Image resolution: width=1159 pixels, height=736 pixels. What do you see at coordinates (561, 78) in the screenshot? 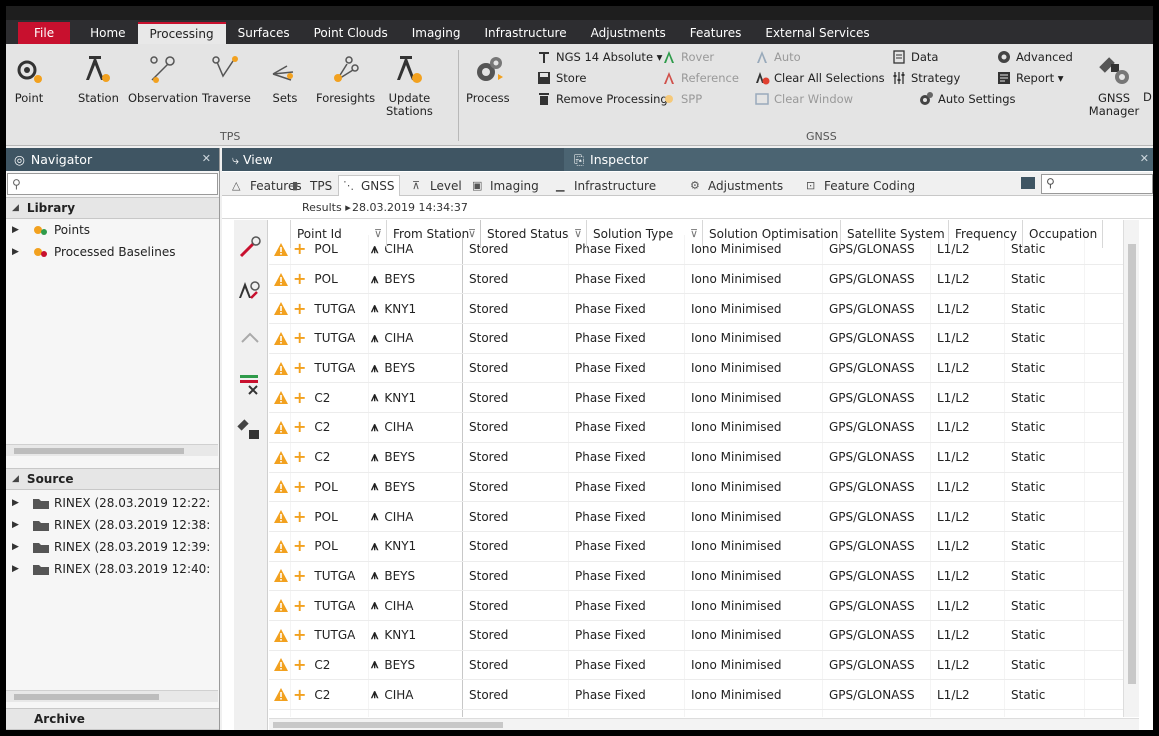
I see `store-button: Store` at bounding box center [561, 78].